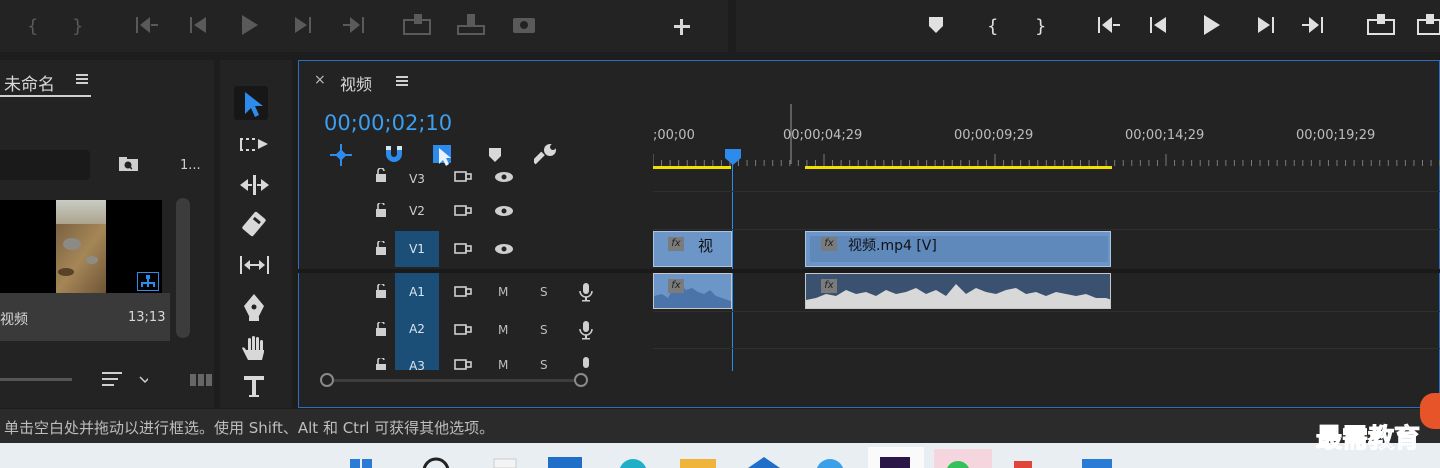  Describe the element at coordinates (358, 25) in the screenshot. I see `source-transport-icons: { }` at that location.